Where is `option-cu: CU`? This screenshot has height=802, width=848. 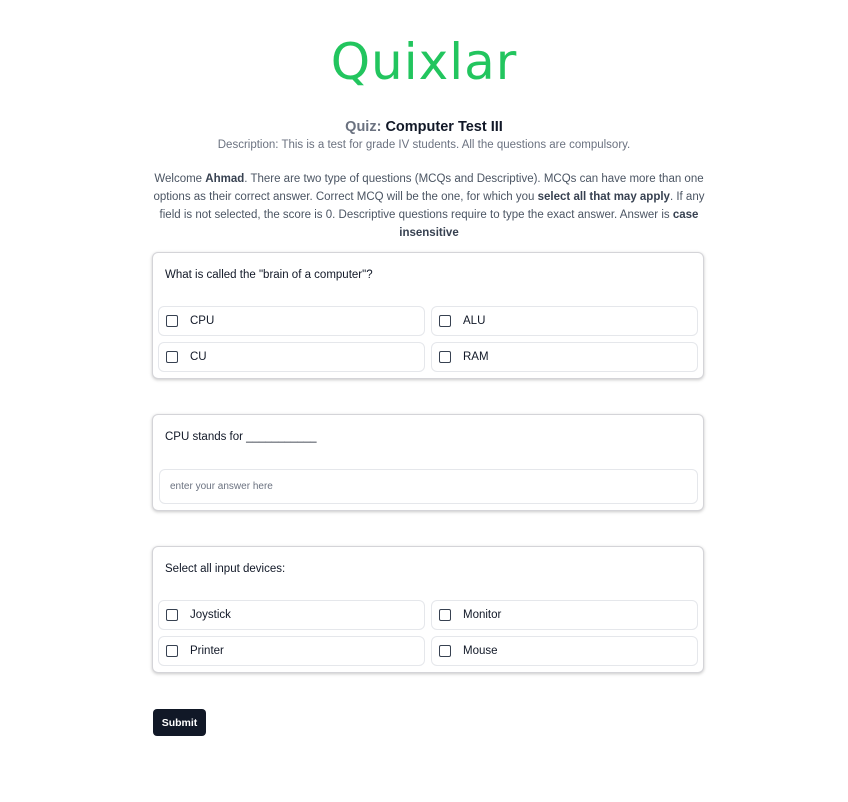
option-cu: CU is located at coordinates (291, 357).